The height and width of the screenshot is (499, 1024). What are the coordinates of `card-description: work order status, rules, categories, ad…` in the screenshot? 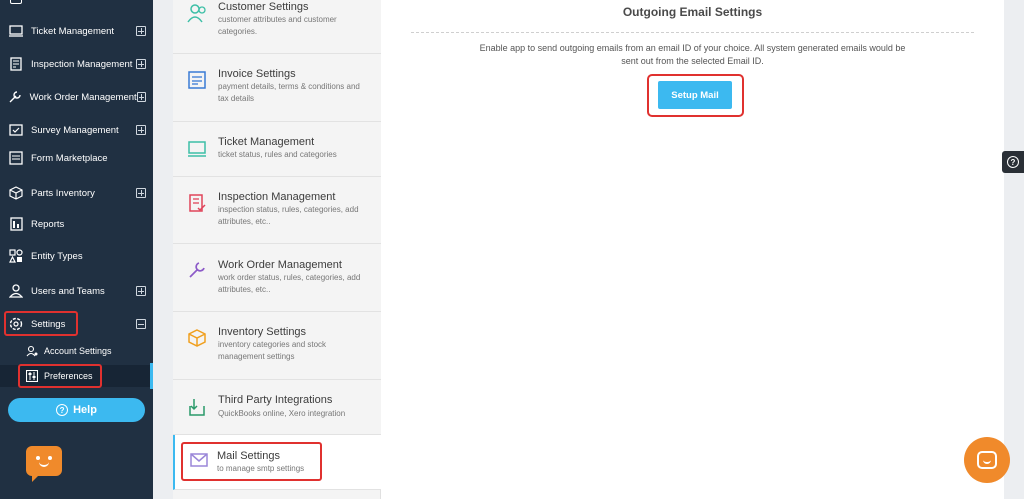 It's located at (289, 283).